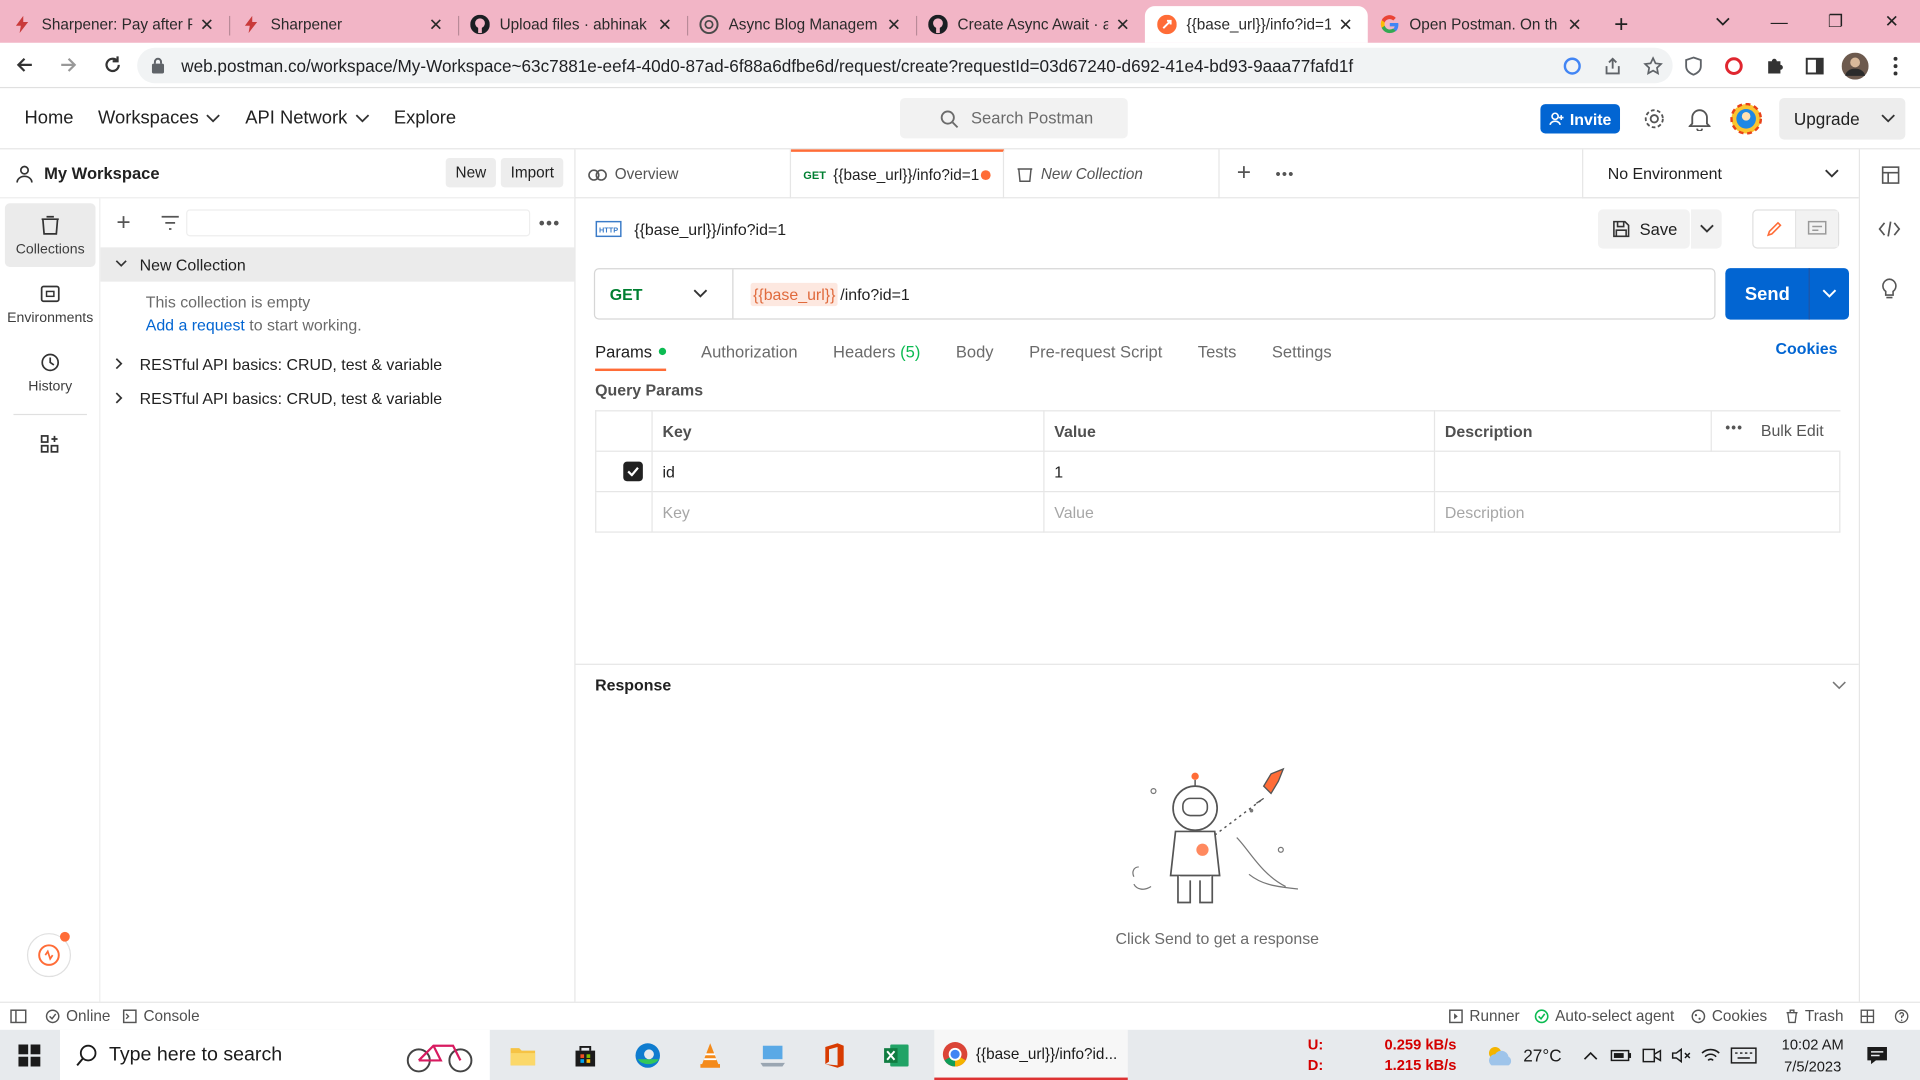 The width and height of the screenshot is (1920, 1080). I want to click on param-key-cell: id, so click(848, 471).